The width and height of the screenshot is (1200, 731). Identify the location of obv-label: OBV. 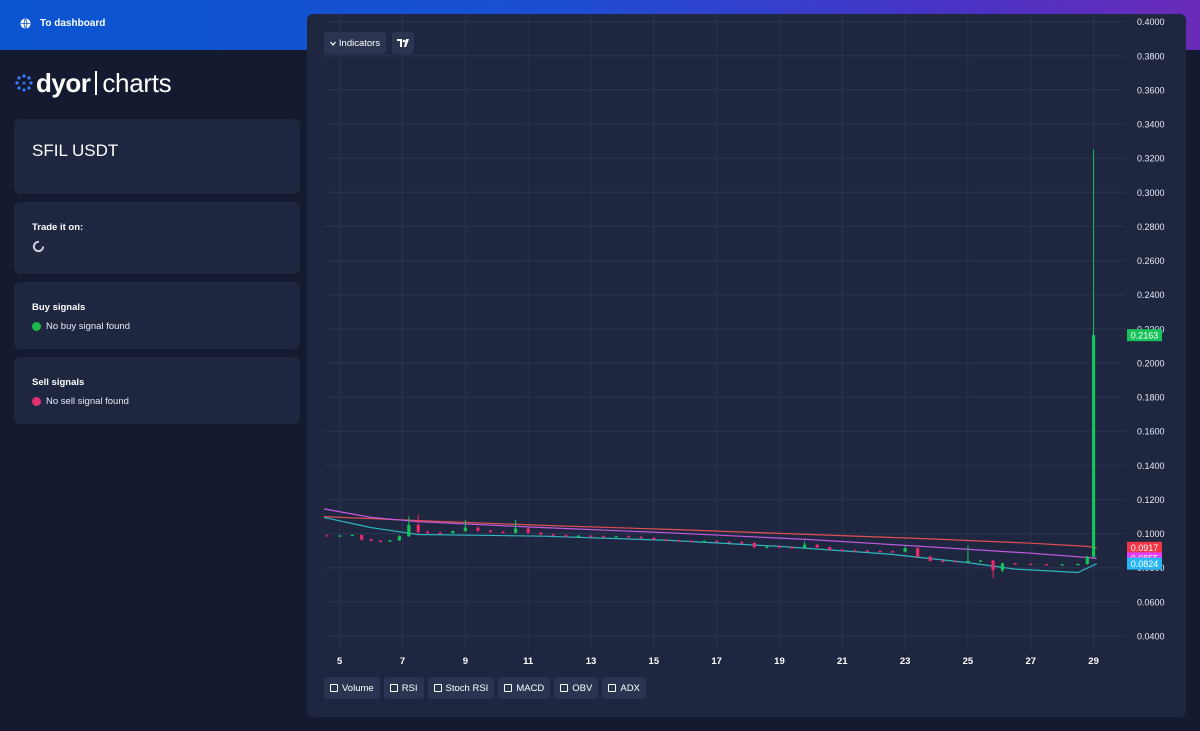
(582, 688).